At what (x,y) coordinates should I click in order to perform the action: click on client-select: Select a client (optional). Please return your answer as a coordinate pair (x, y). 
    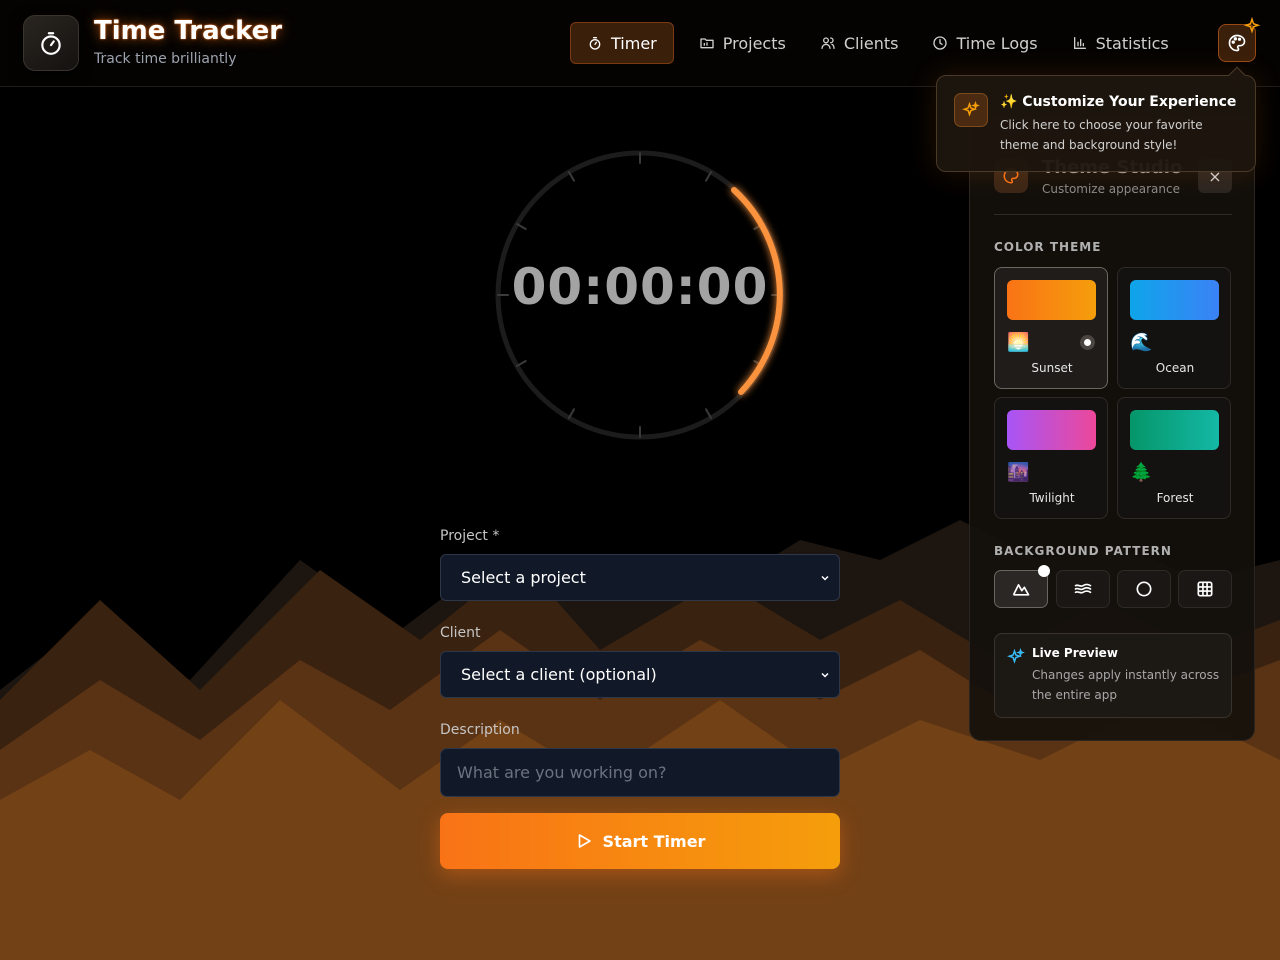
    Looking at the image, I should click on (640, 674).